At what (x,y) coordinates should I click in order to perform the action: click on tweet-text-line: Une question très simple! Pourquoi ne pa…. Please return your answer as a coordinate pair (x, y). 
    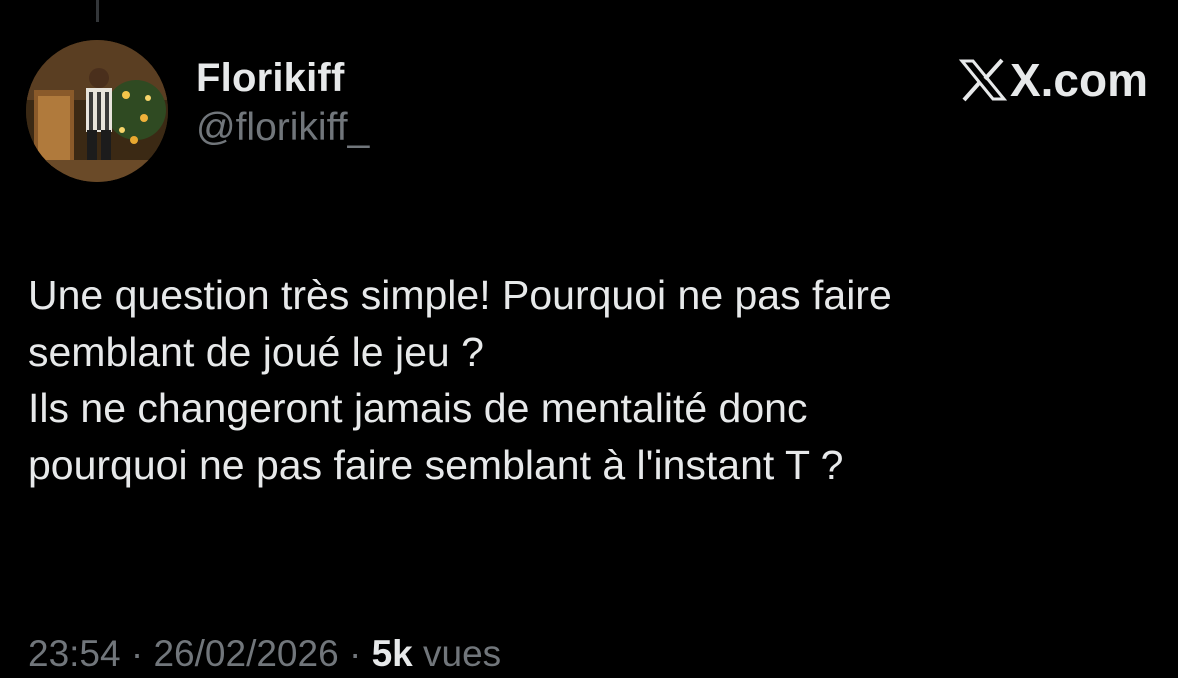
    Looking at the image, I should click on (460, 295).